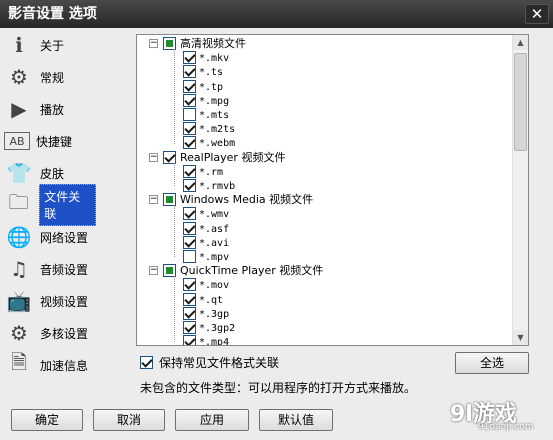 This screenshot has height=440, width=553. I want to click on keyboard-icon: AB, so click(17, 141).